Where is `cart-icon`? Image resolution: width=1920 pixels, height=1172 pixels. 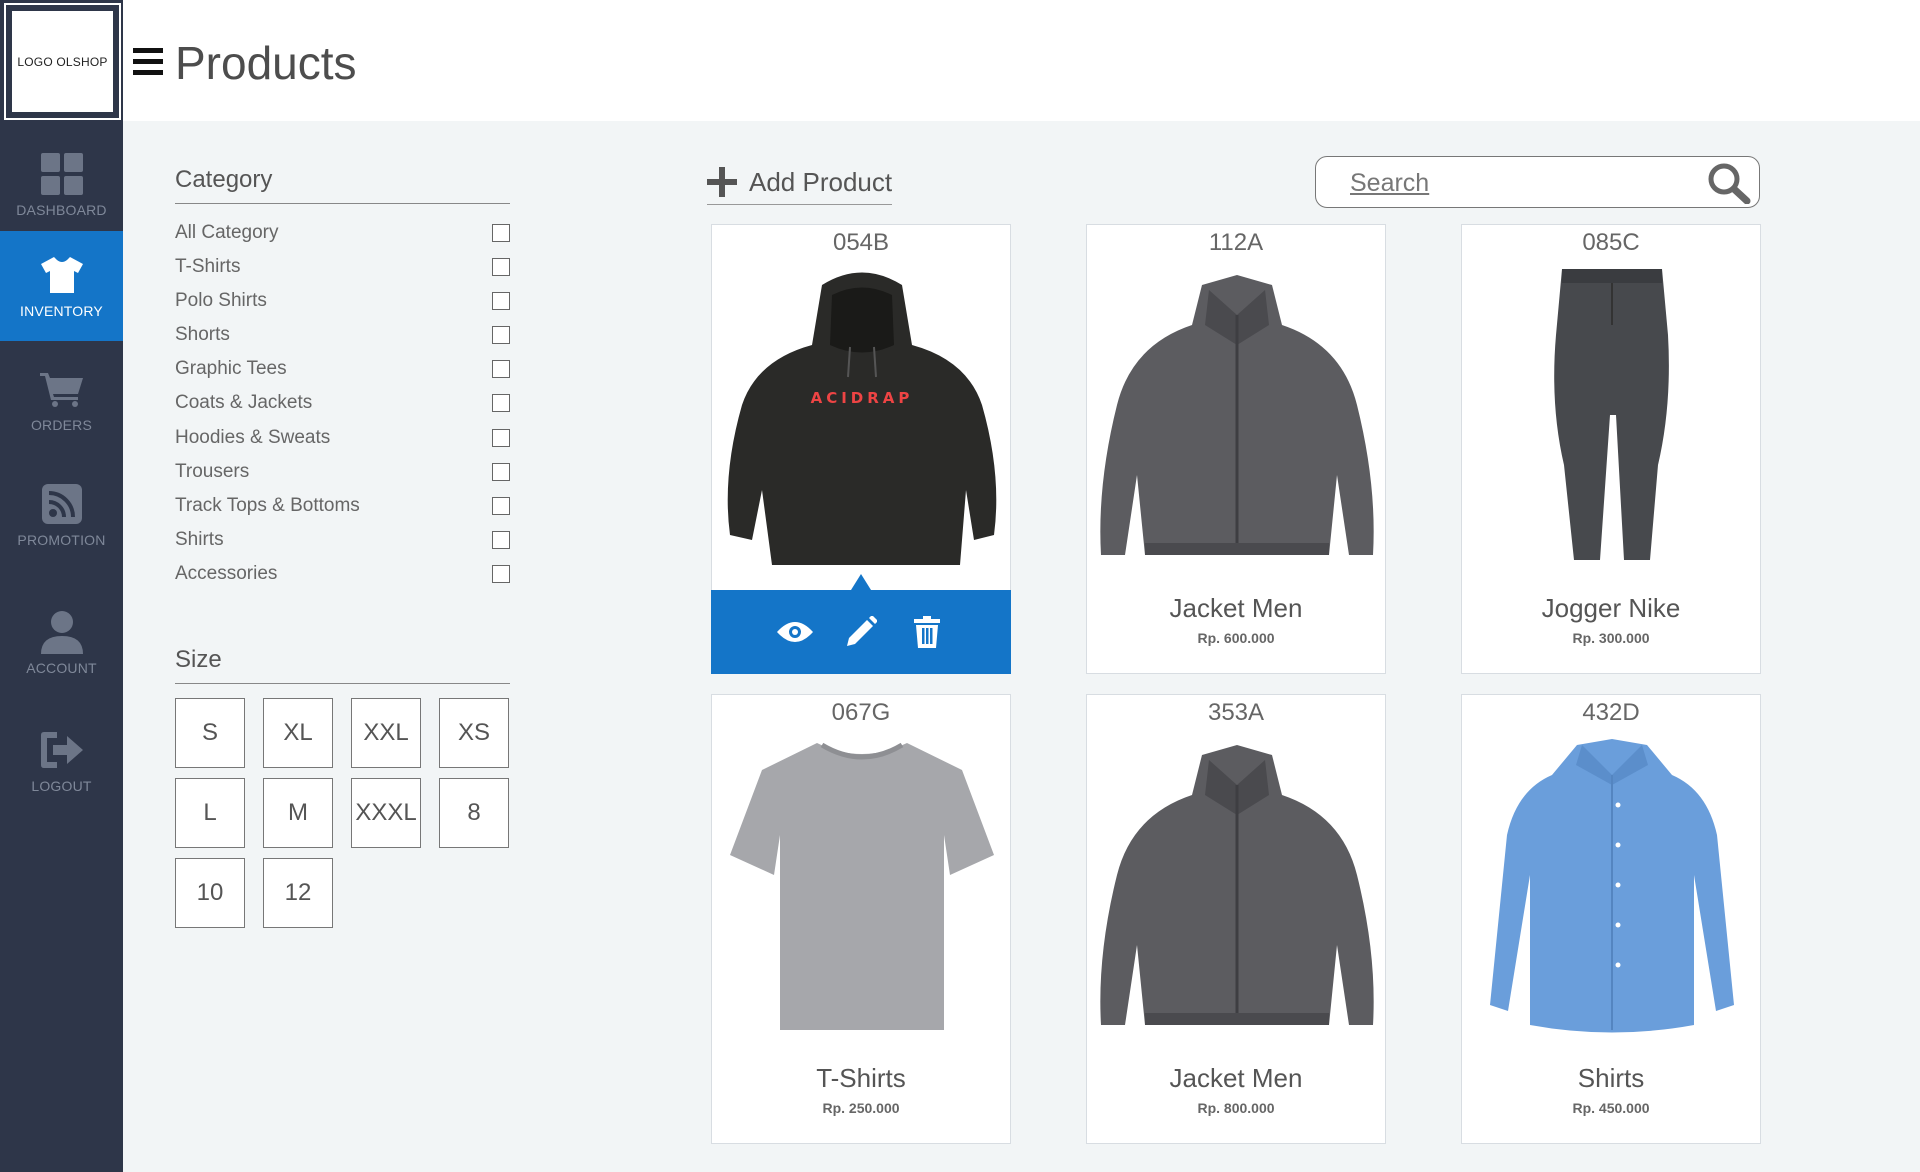
cart-icon is located at coordinates (61, 389).